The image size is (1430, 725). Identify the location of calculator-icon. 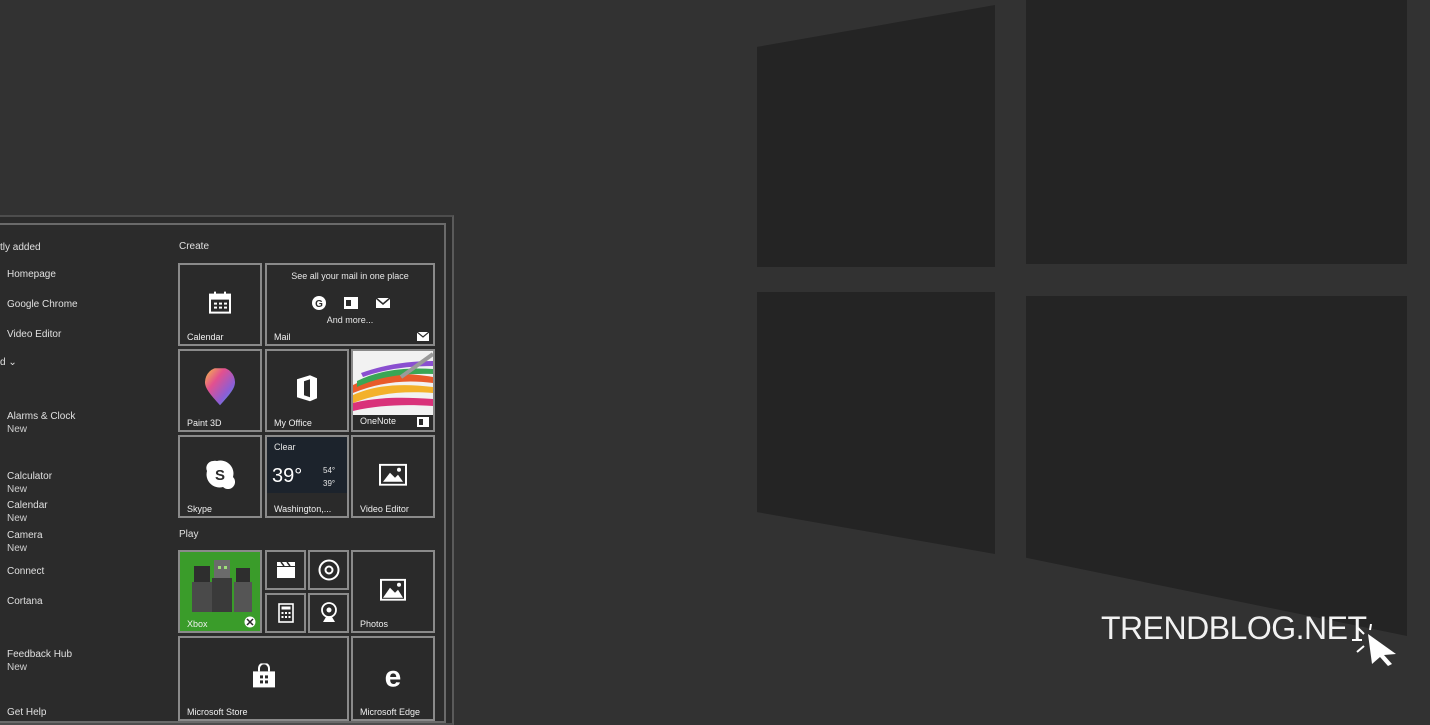
(285, 613).